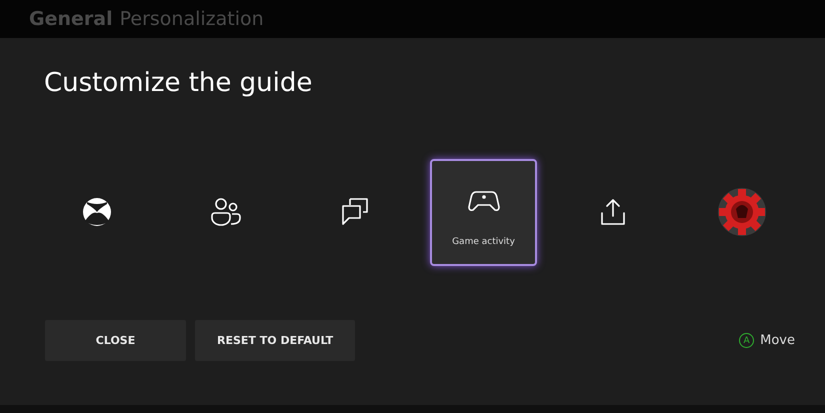 This screenshot has width=825, height=413. I want to click on gear-emblem-icon, so click(741, 212).